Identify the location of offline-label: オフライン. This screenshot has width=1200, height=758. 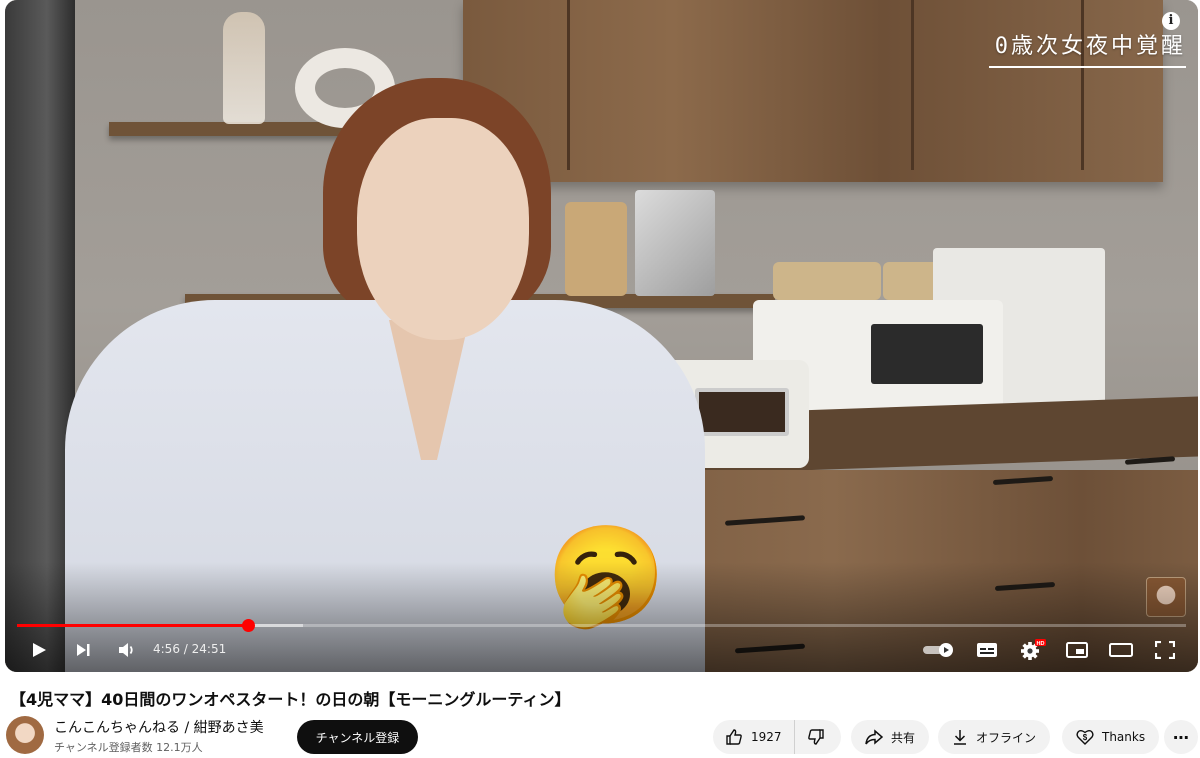
(1006, 737).